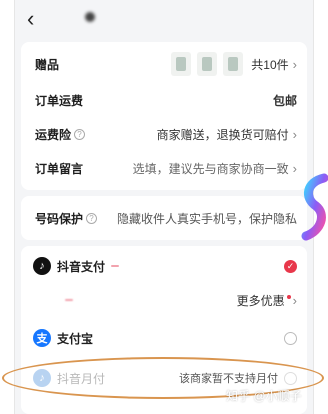 The image size is (328, 414). Describe the element at coordinates (314, 207) in the screenshot. I see `decorative-logo-icon` at that location.